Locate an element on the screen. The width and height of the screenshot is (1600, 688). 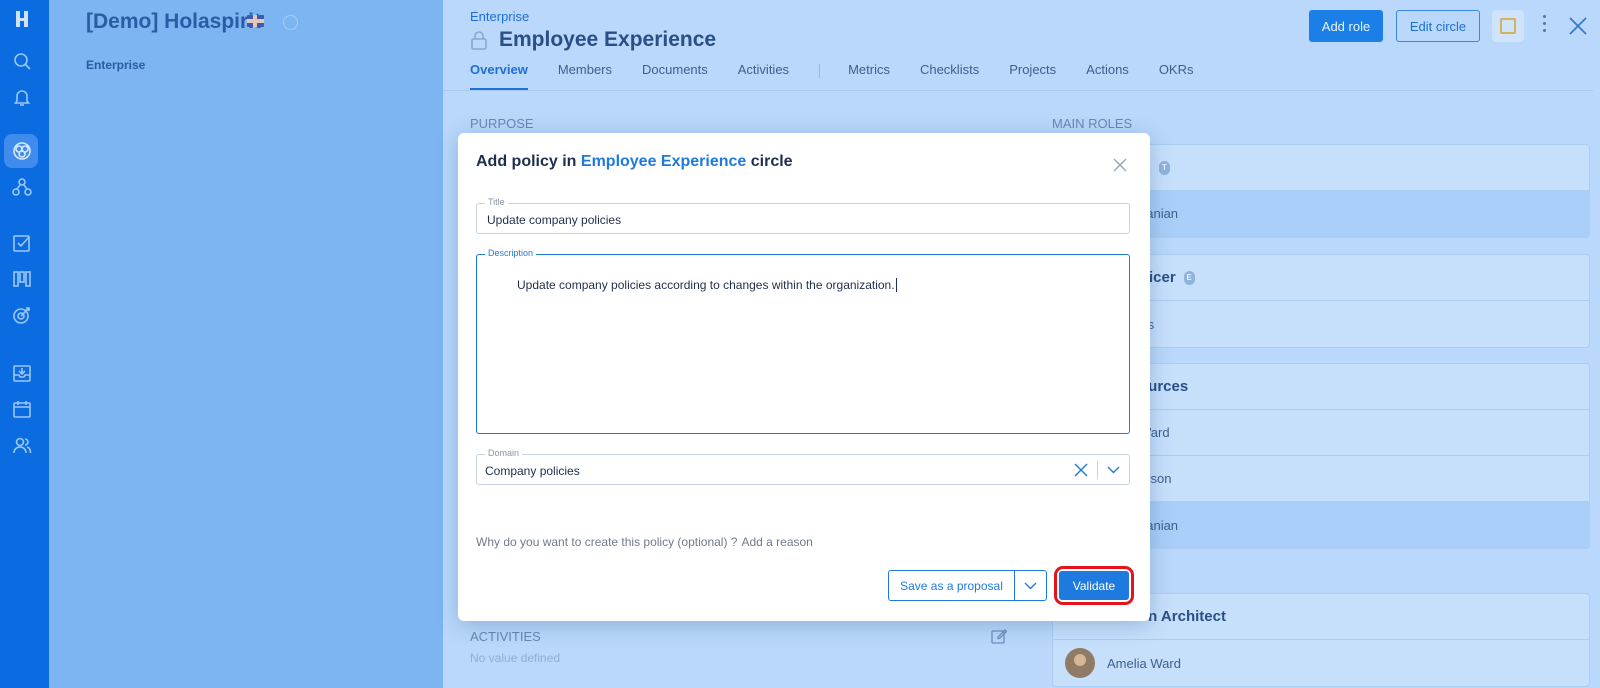
lock-icon is located at coordinates (479, 40).